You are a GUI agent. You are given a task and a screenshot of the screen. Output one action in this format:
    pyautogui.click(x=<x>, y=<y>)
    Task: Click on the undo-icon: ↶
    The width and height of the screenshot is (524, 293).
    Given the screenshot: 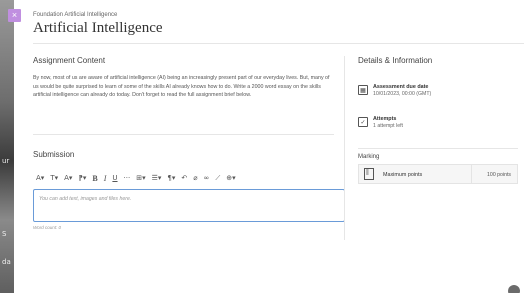 What is the action you would take?
    pyautogui.click(x=184, y=178)
    